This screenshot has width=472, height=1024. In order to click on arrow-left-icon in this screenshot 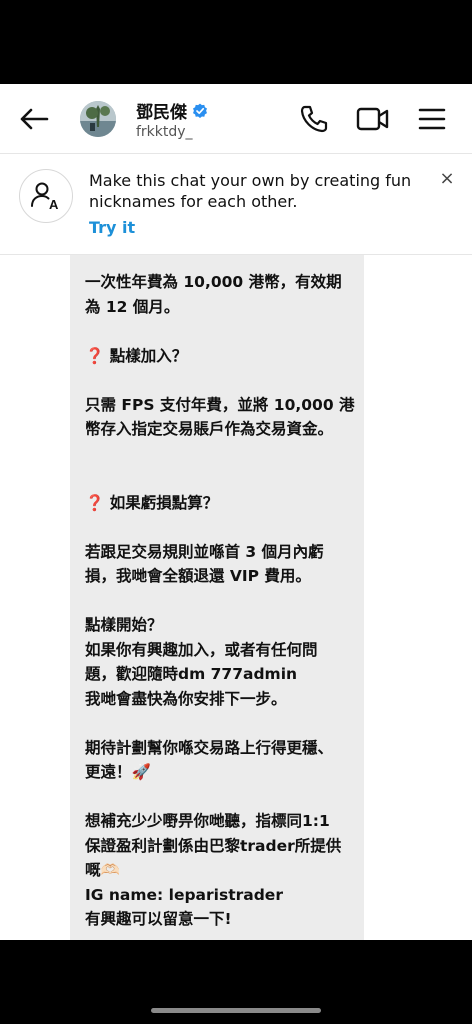, I will do `click(34, 119)`.